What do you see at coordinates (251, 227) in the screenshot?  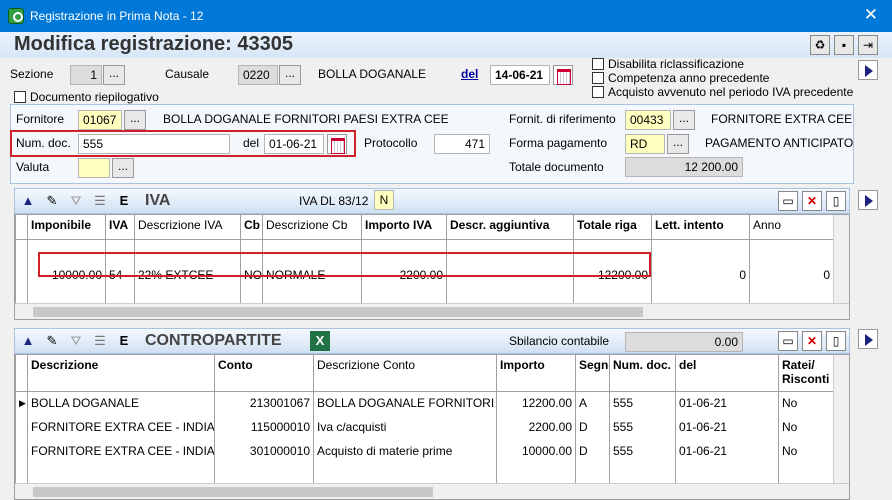 I see `col-header: Cb` at bounding box center [251, 227].